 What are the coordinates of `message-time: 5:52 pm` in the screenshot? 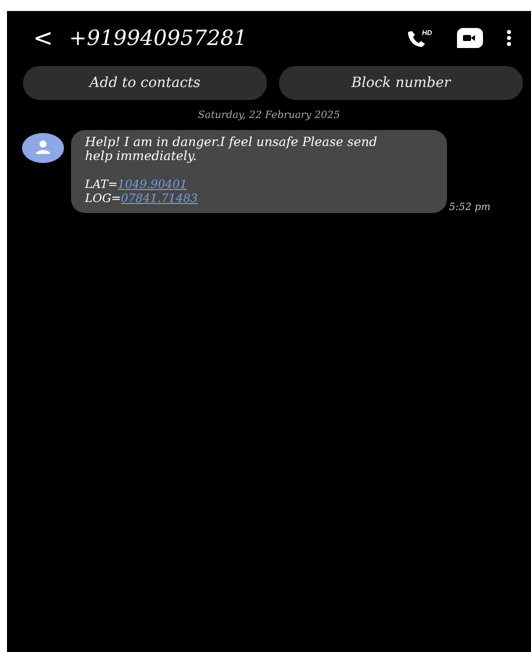 It's located at (470, 207).